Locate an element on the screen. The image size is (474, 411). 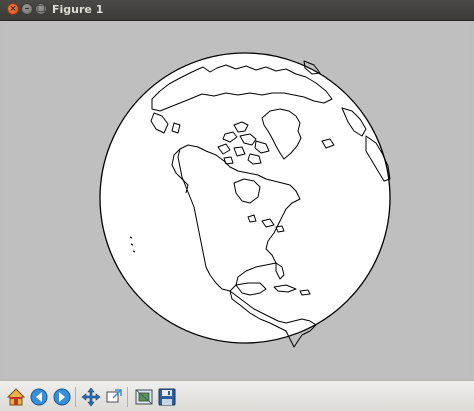
save-icon is located at coordinates (167, 397).